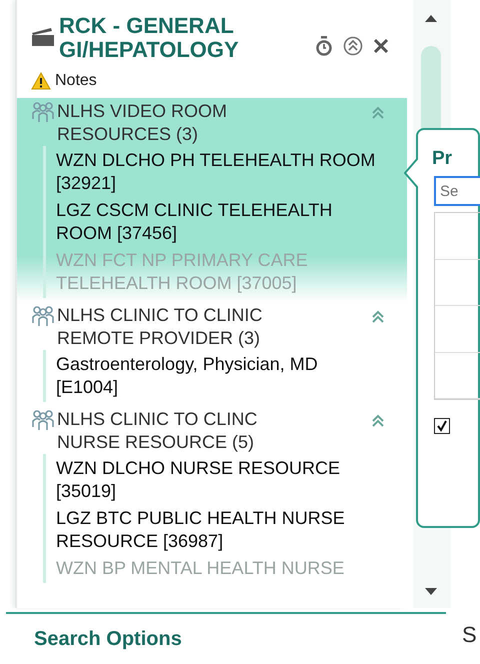 This screenshot has height=664, width=480. What do you see at coordinates (157, 431) in the screenshot?
I see `group-title: NLHS CLINIC TO CLINC NURSE RESOURCE (5)` at bounding box center [157, 431].